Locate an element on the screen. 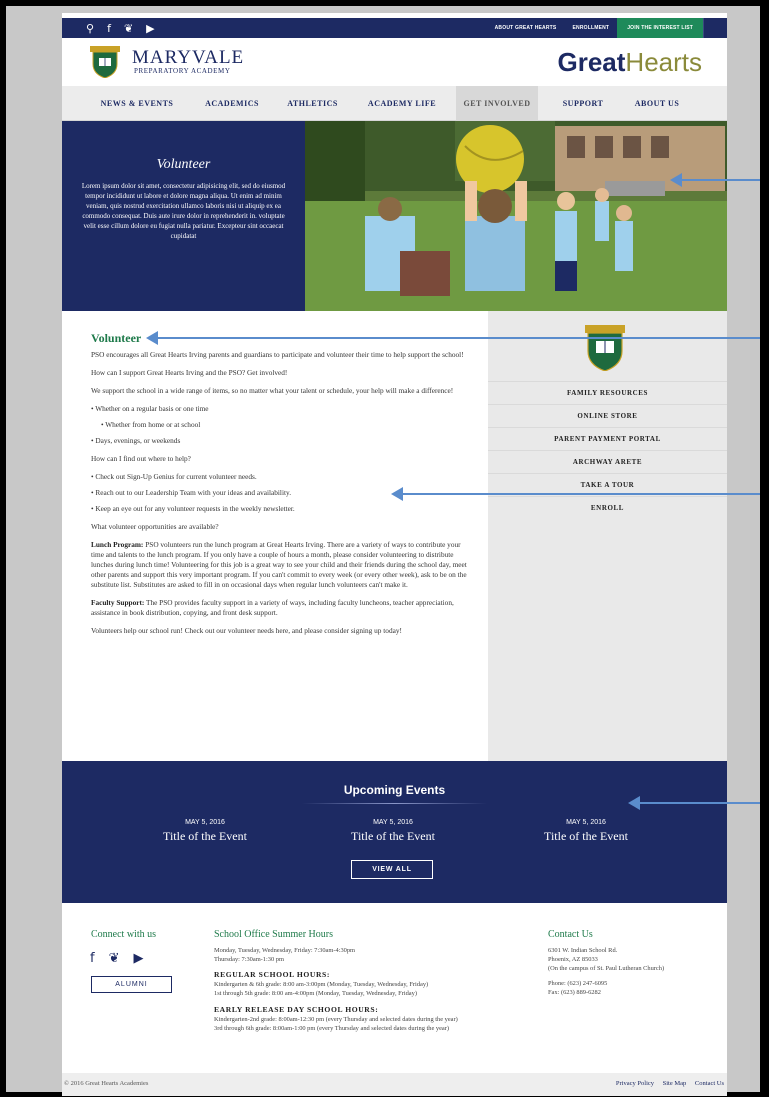 The width and height of the screenshot is (769, 1097). nav-news-events: NEWS & EVENTS is located at coordinates (137, 103).